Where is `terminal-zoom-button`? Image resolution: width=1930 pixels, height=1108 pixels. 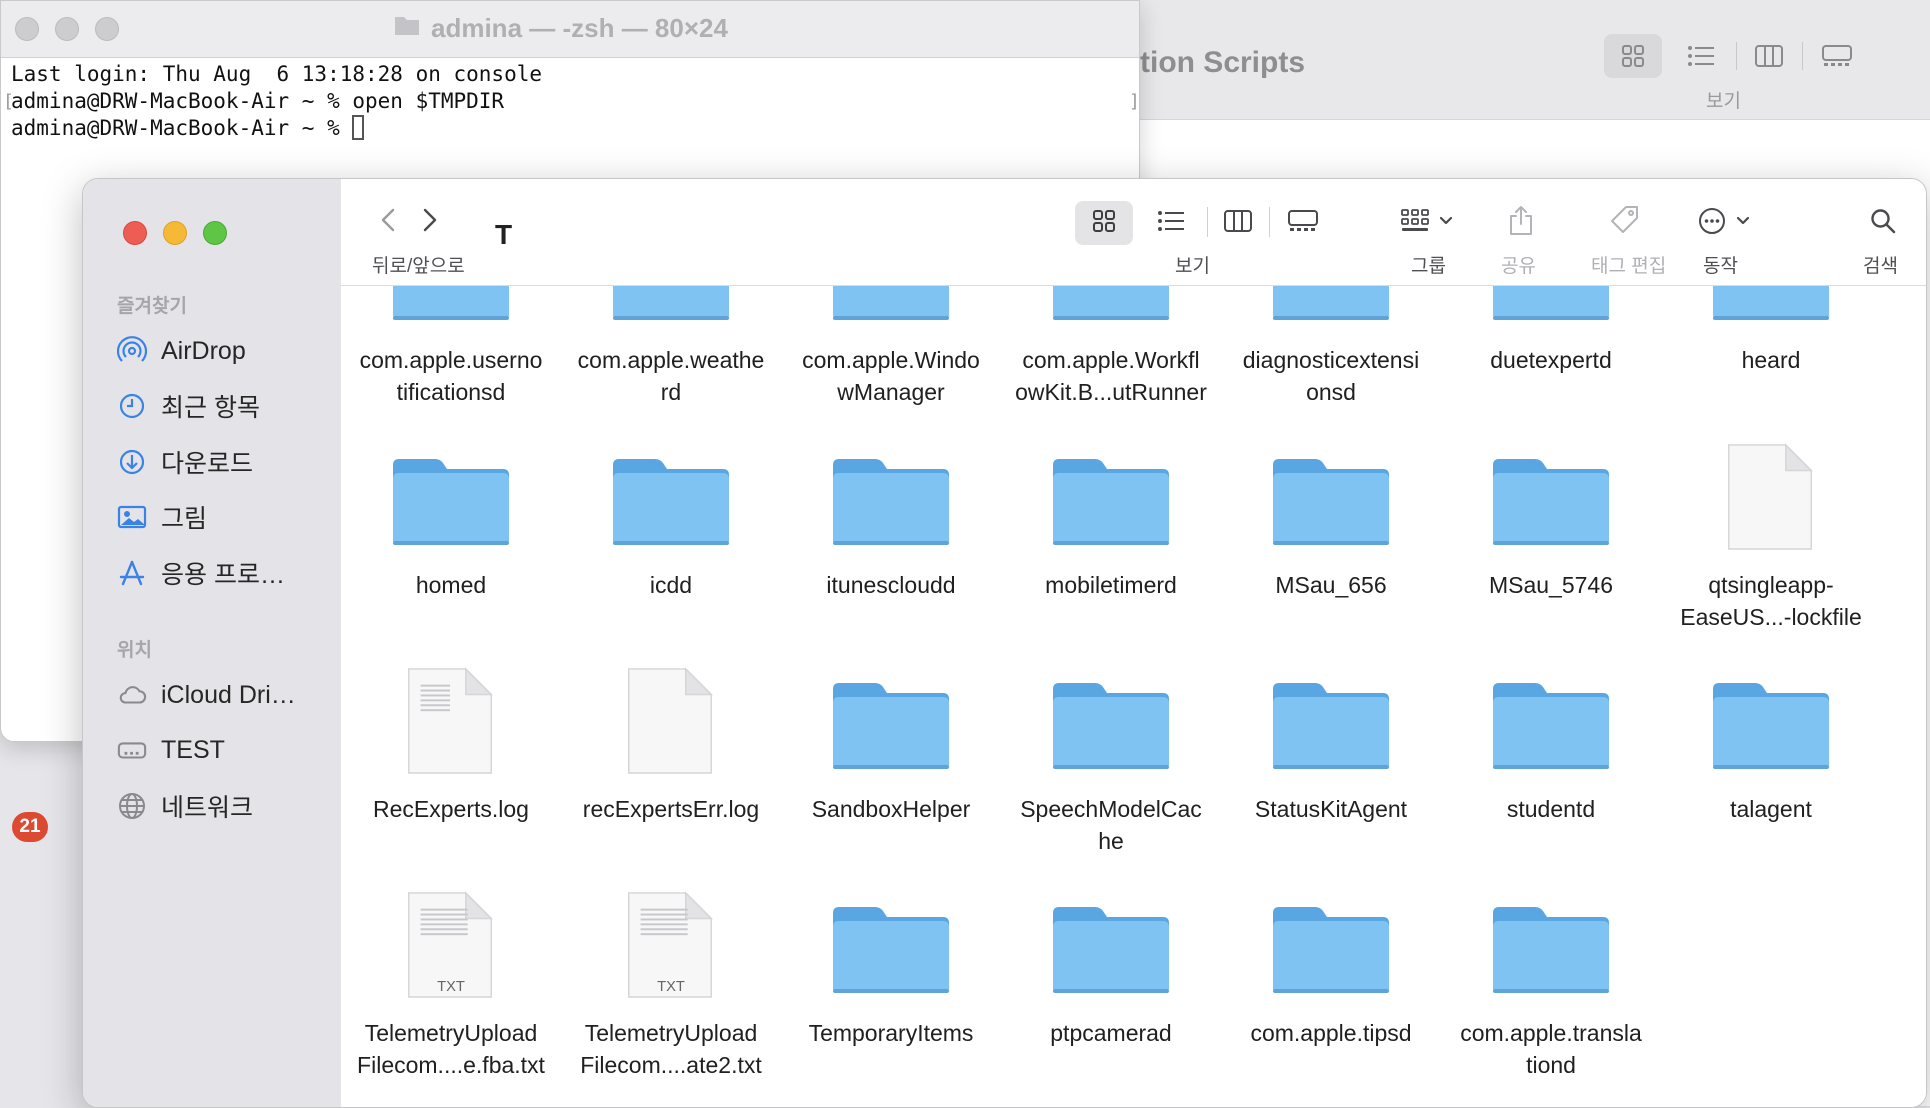
terminal-zoom-button is located at coordinates (107, 29).